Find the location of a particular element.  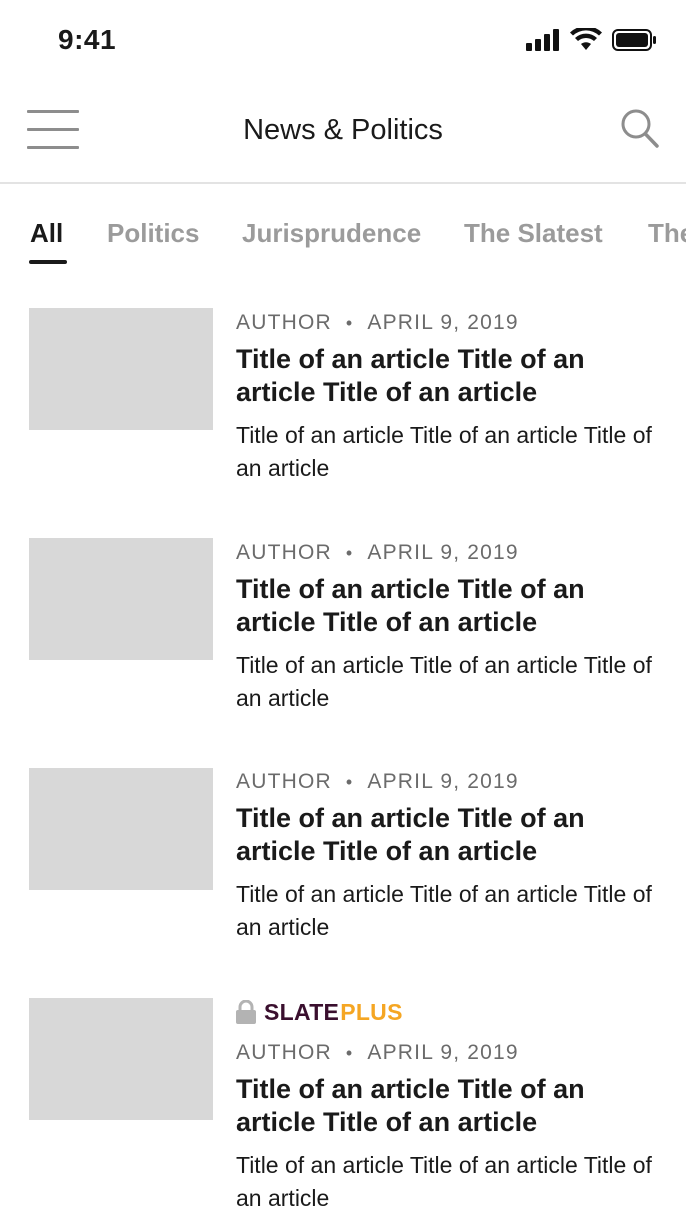

cellular-signal-icon is located at coordinates (542, 40).